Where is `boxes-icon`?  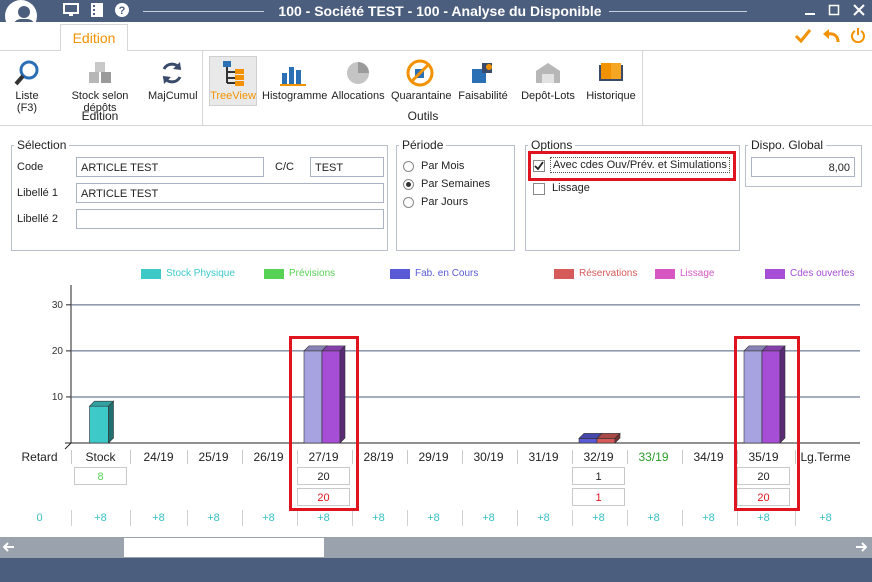 boxes-icon is located at coordinates (100, 73).